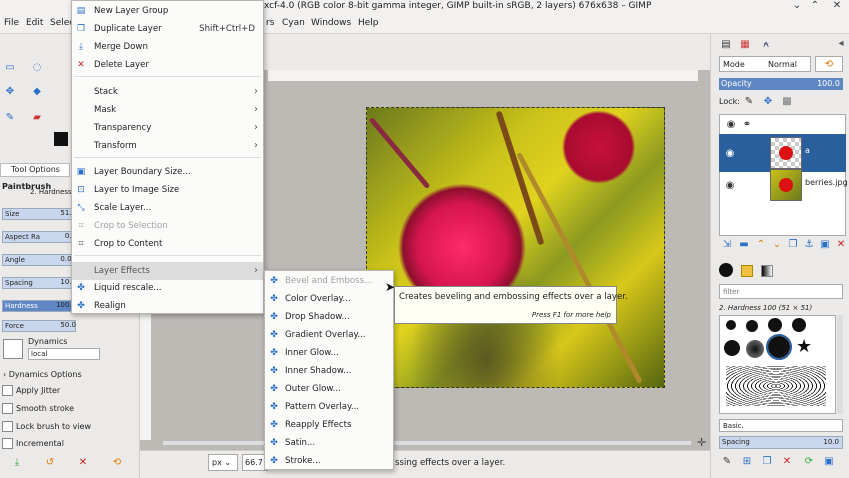 This screenshot has width=849, height=478. What do you see at coordinates (726, 270) in the screenshot?
I see `brushes-tab-icon` at bounding box center [726, 270].